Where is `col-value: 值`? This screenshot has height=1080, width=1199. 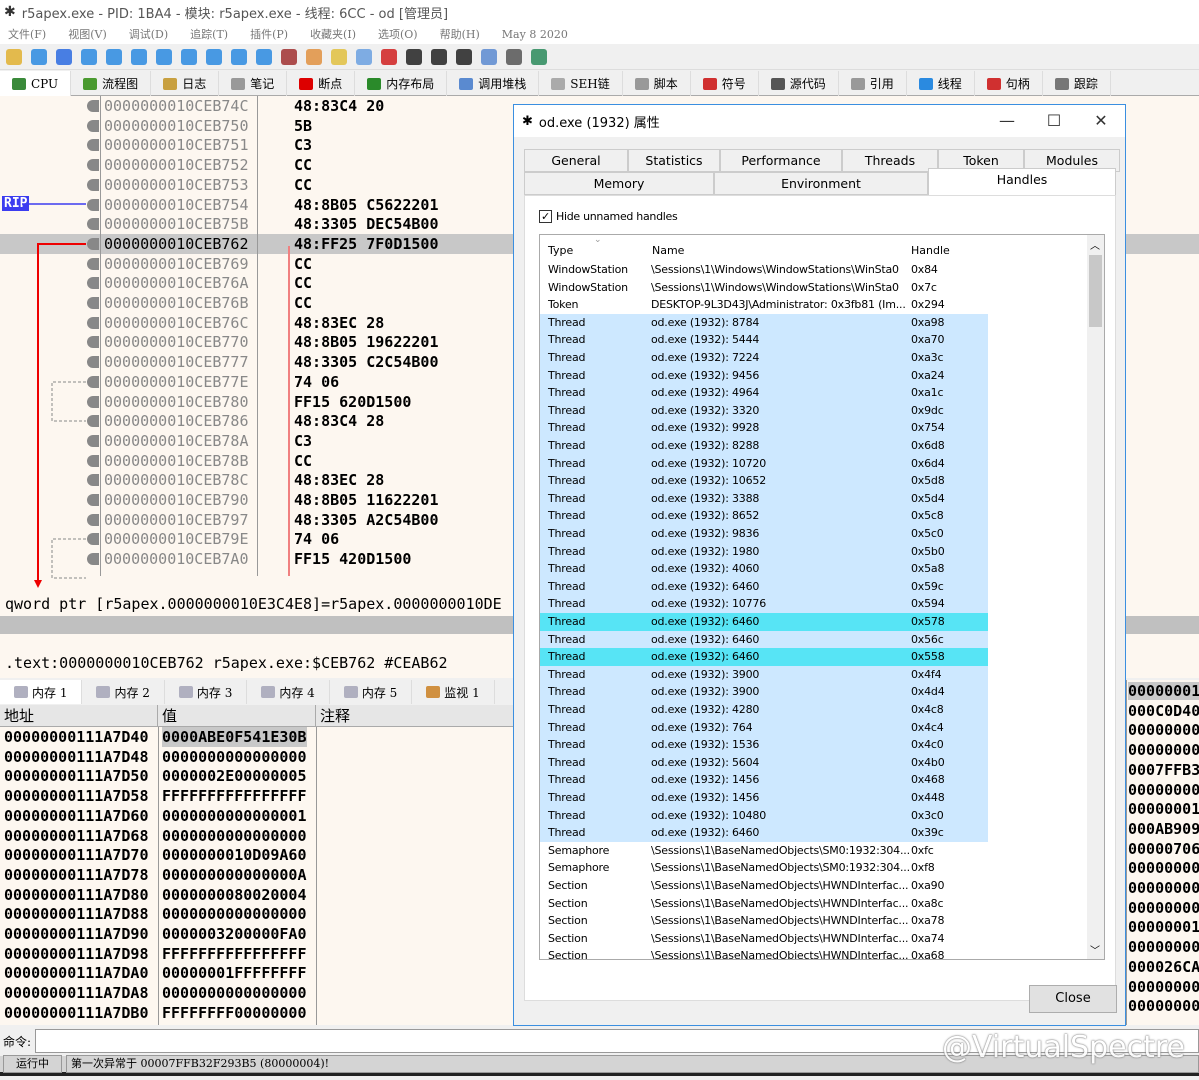 col-value: 值 is located at coordinates (237, 715).